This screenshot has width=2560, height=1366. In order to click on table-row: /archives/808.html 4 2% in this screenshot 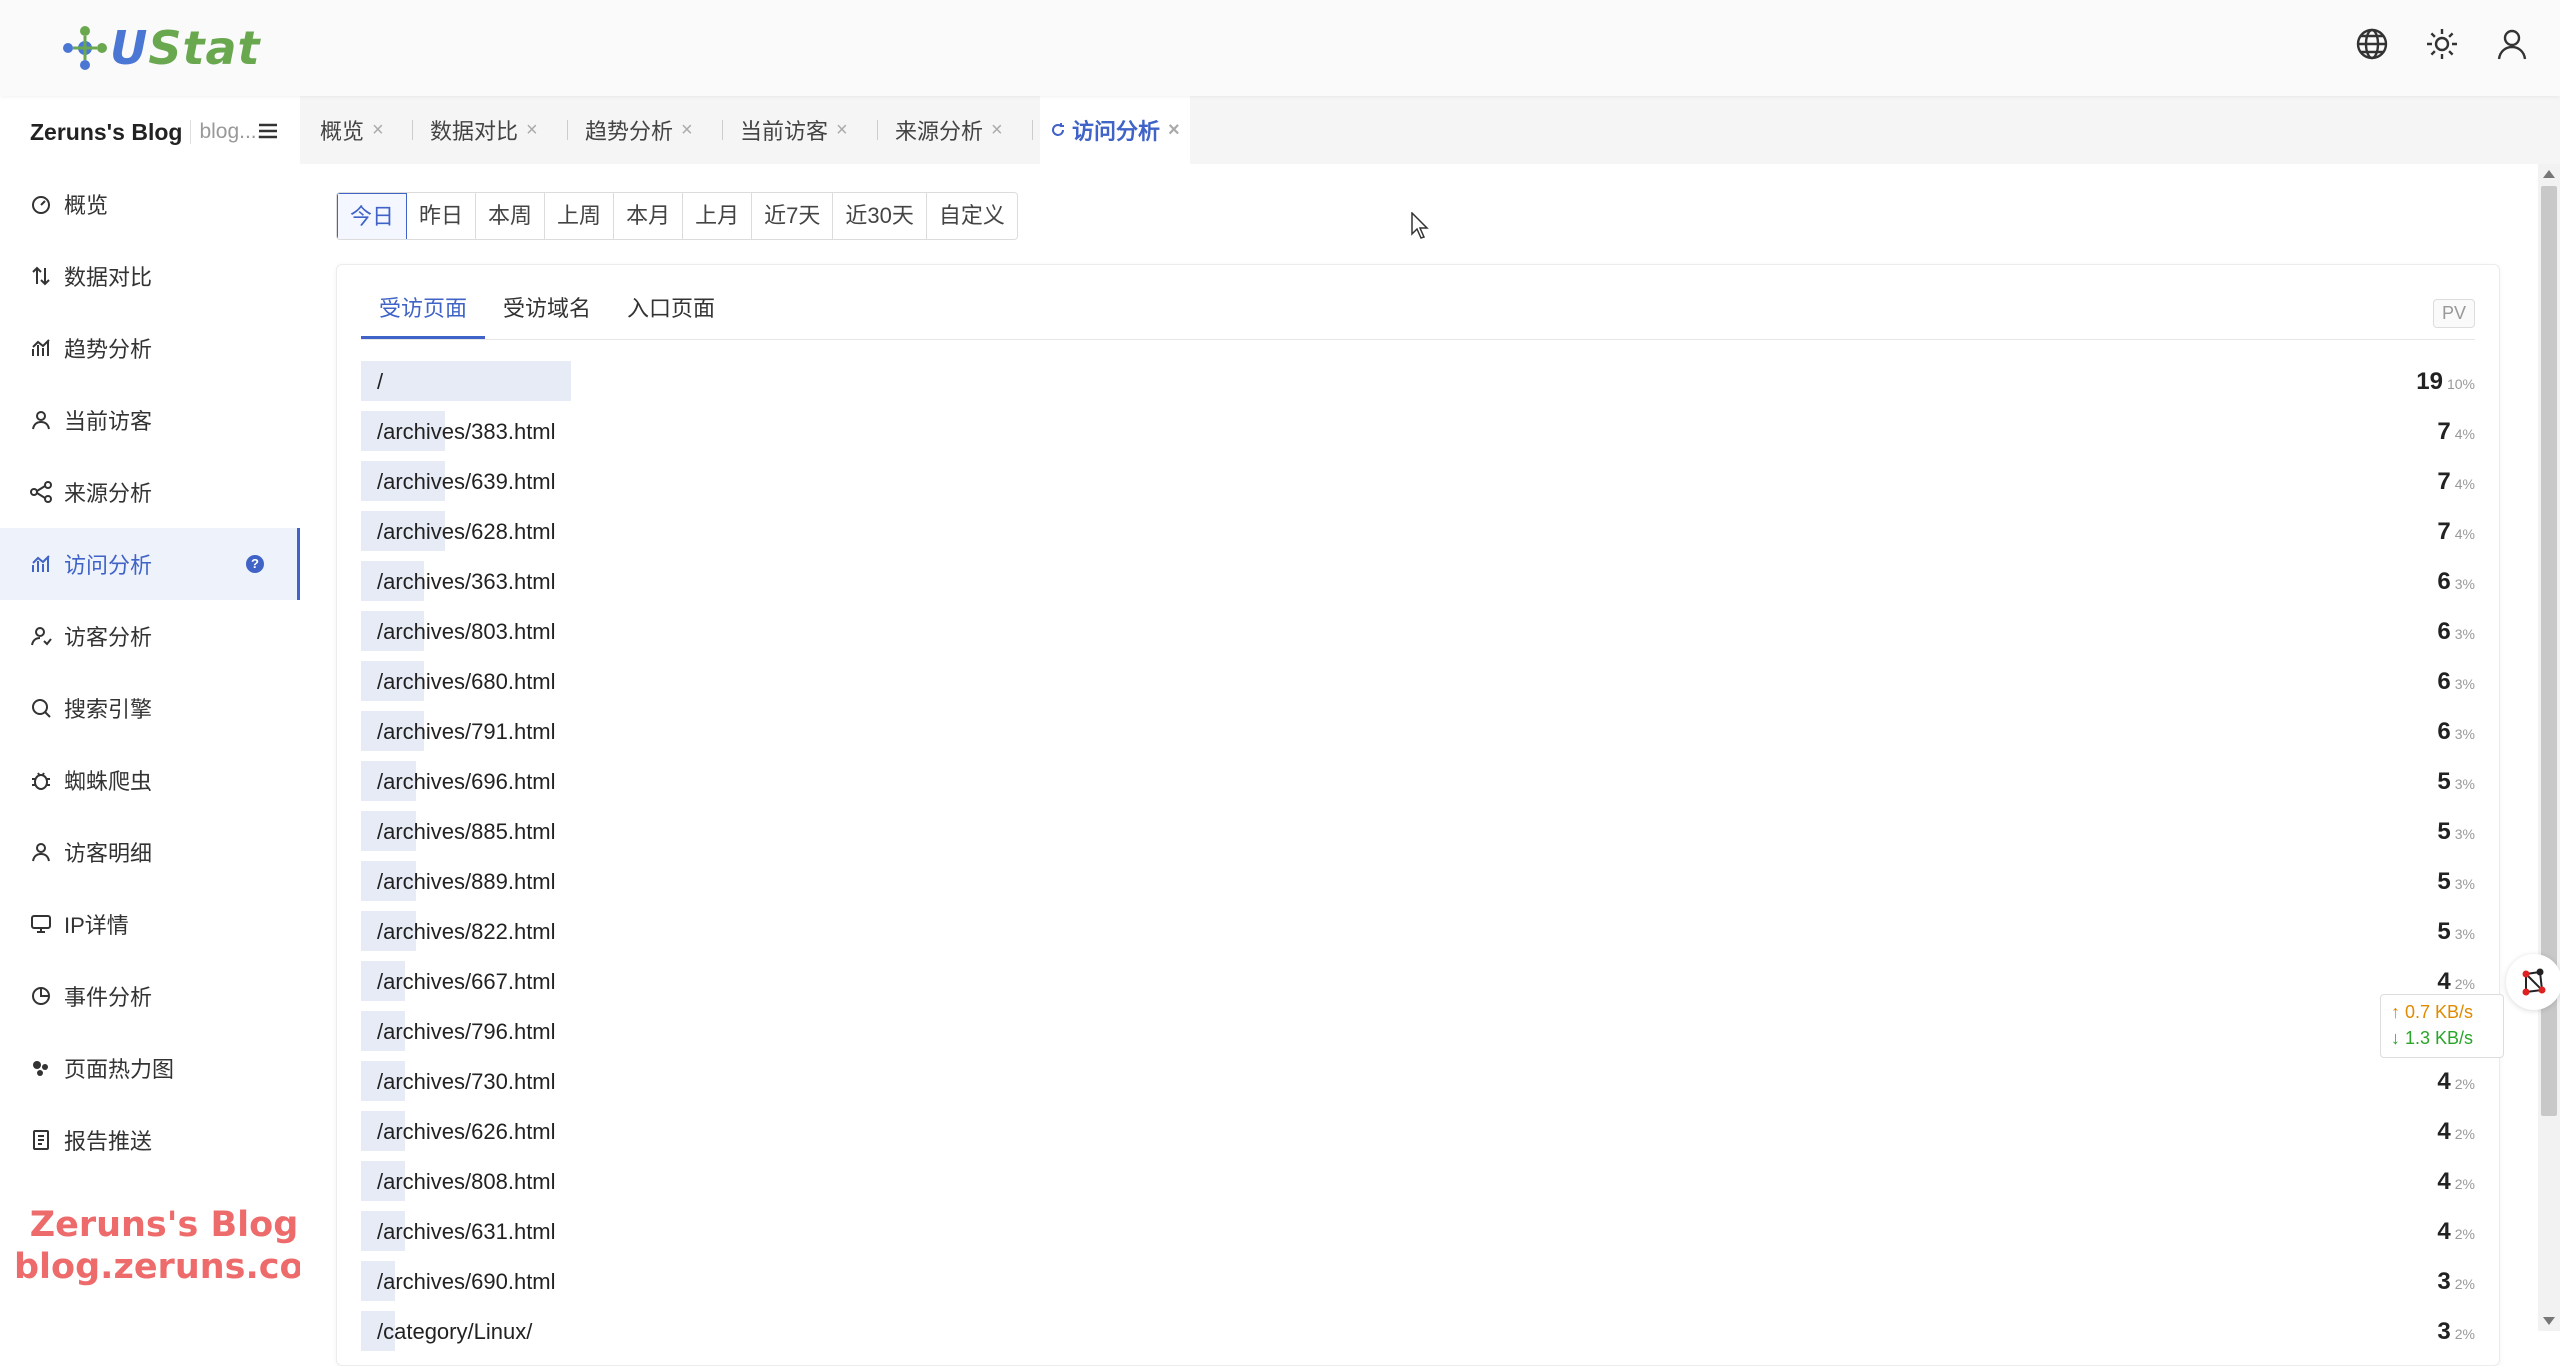, I will do `click(1418, 1182)`.